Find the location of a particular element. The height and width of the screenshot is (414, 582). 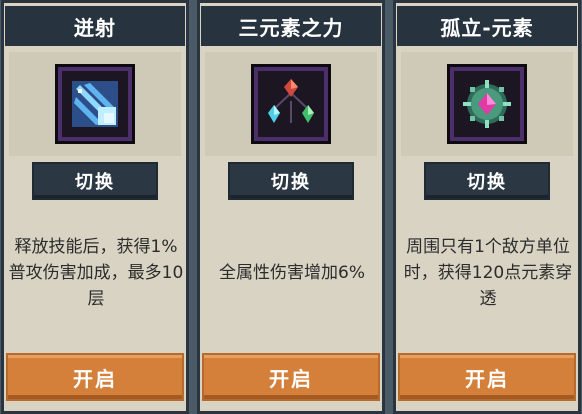

card-description: 周围只有1个敌方单位时，获得120点元素穿透 is located at coordinates (488, 273).